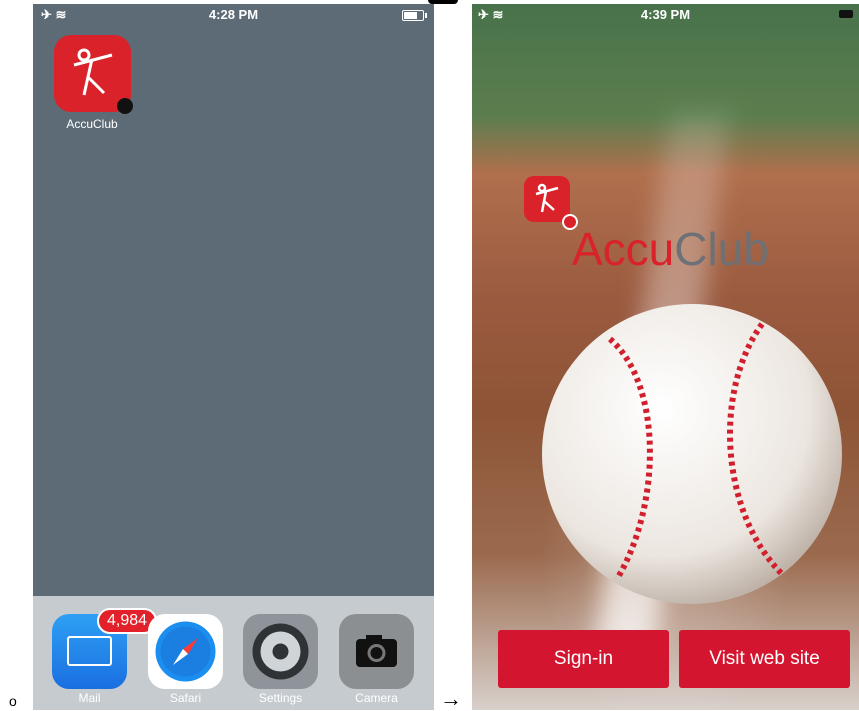 Image resolution: width=859 pixels, height=711 pixels. What do you see at coordinates (13, 701) in the screenshot?
I see `bullet-marker: o` at bounding box center [13, 701].